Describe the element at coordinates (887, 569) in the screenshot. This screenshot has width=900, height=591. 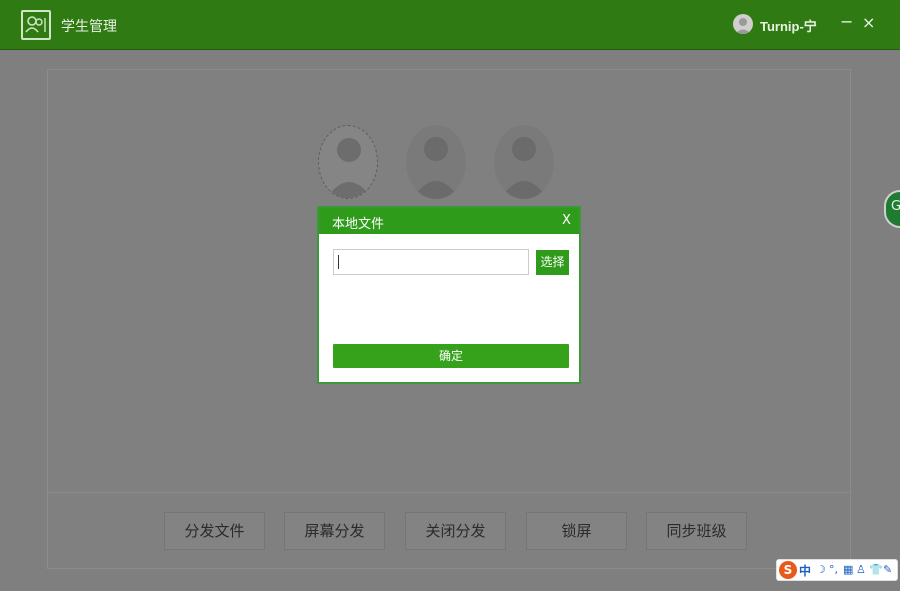
I see `ime-tools-icon: ✎` at that location.